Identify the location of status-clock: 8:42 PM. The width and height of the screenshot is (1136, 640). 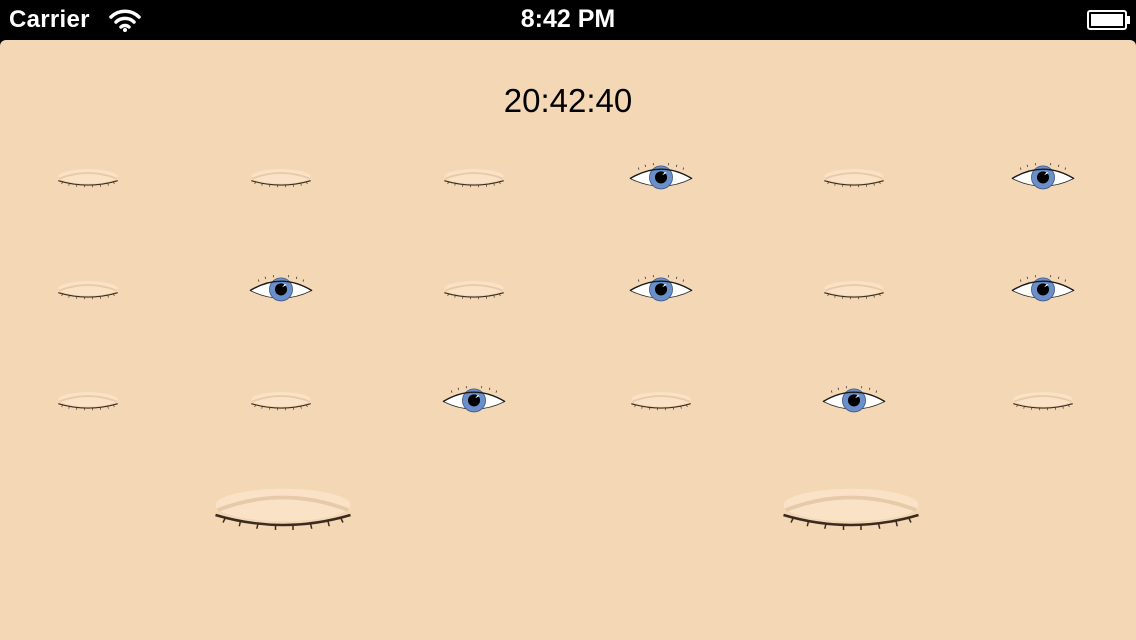
(568, 19).